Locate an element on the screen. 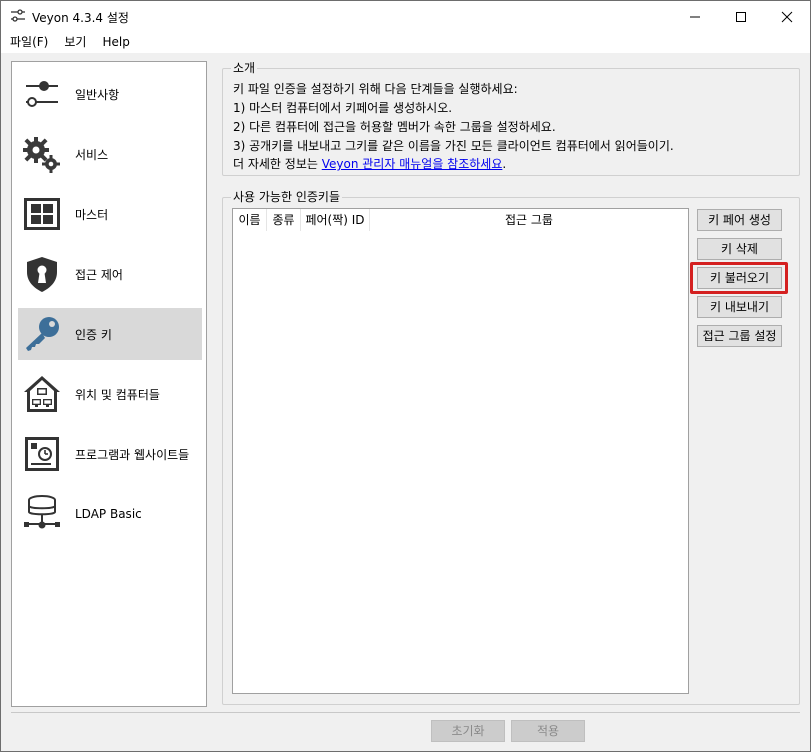 The image size is (811, 752). general-sliders-icon is located at coordinates (42, 94).